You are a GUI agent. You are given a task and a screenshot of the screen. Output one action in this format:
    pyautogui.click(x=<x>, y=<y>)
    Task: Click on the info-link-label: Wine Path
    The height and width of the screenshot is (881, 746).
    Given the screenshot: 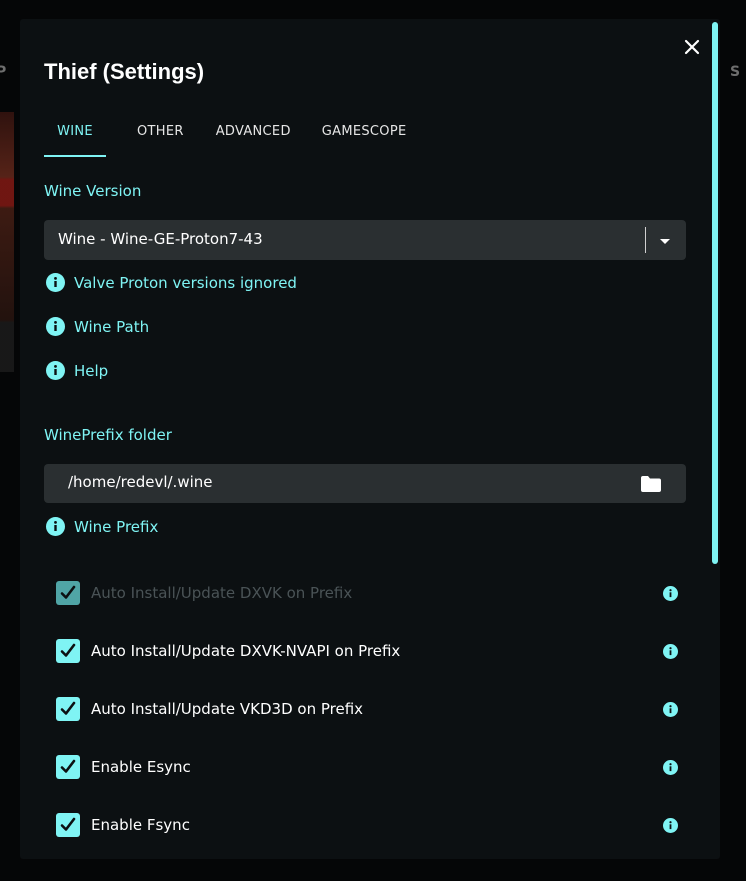 What is the action you would take?
    pyautogui.click(x=112, y=326)
    